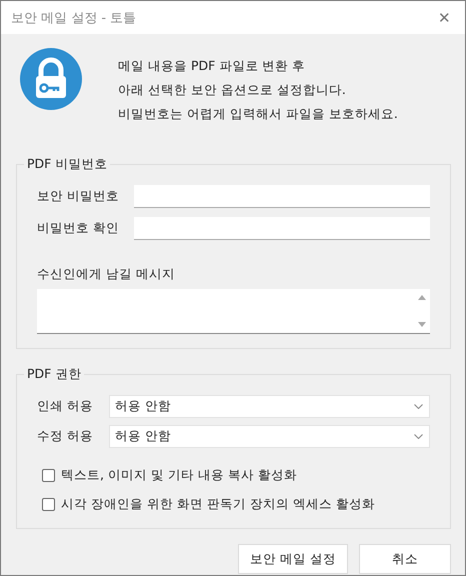  Describe the element at coordinates (179, 475) in the screenshot. I see `checkbox-label: 텍스트, 이미지 및 기타 내용 복사 활성화` at that location.